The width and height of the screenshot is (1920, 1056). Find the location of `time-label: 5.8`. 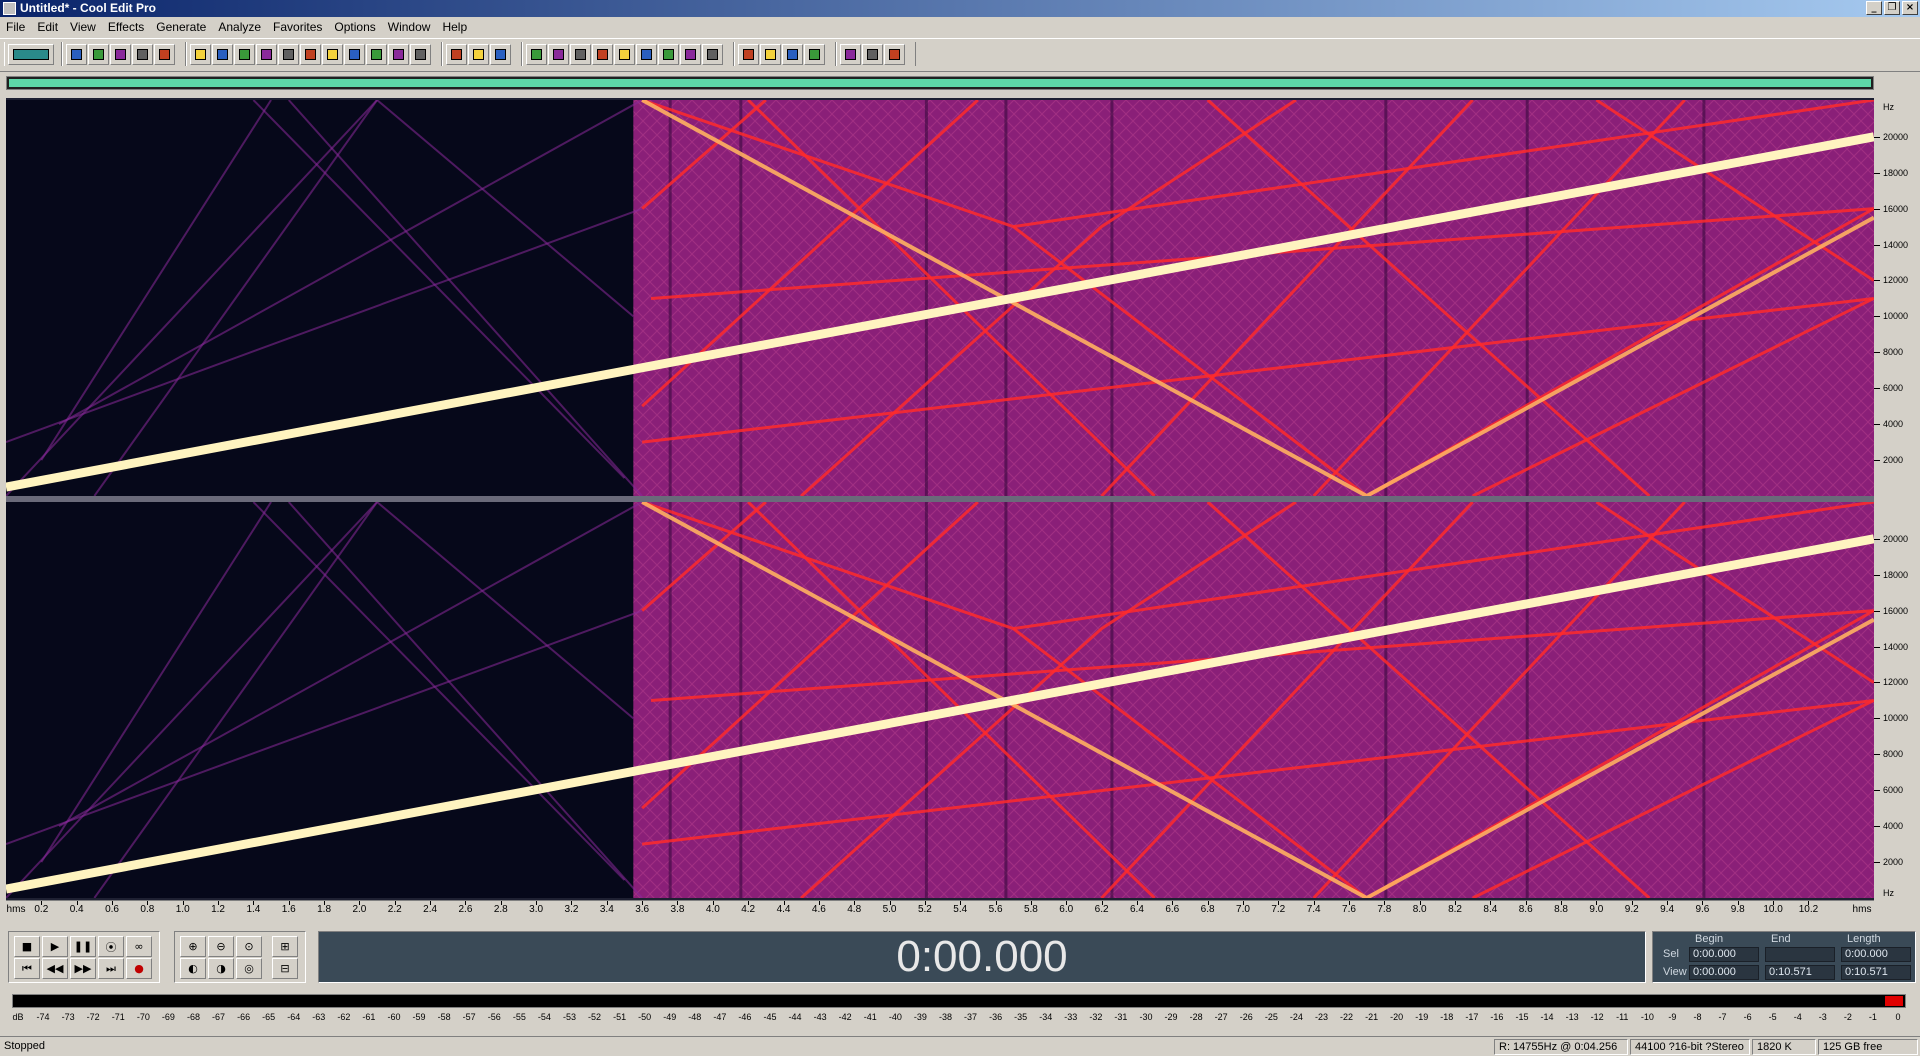

time-label: 5.8 is located at coordinates (1030, 909).